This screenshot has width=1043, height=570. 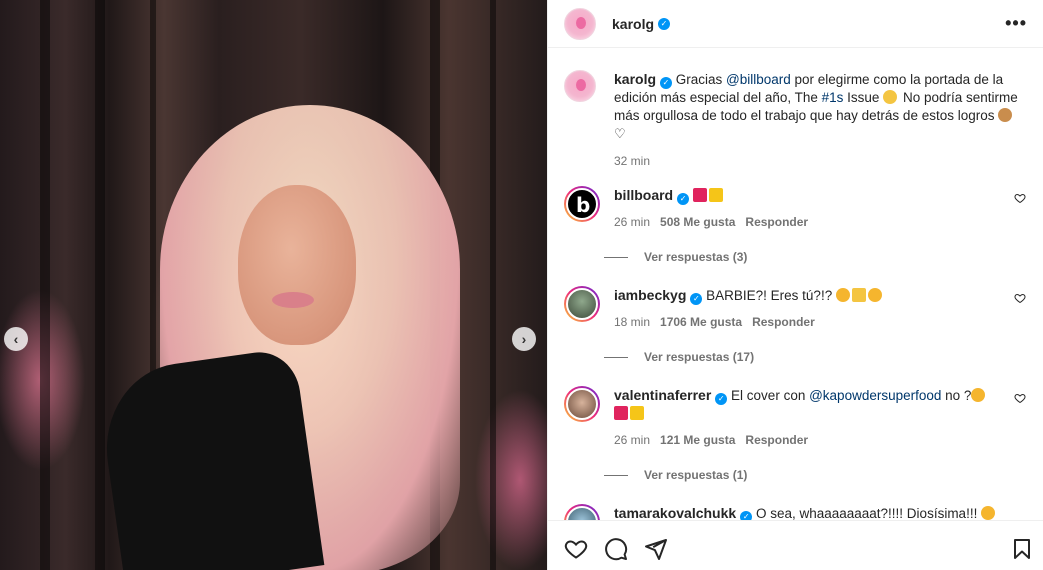 What do you see at coordinates (978, 395) in the screenshot?
I see `laughing-emoji` at bounding box center [978, 395].